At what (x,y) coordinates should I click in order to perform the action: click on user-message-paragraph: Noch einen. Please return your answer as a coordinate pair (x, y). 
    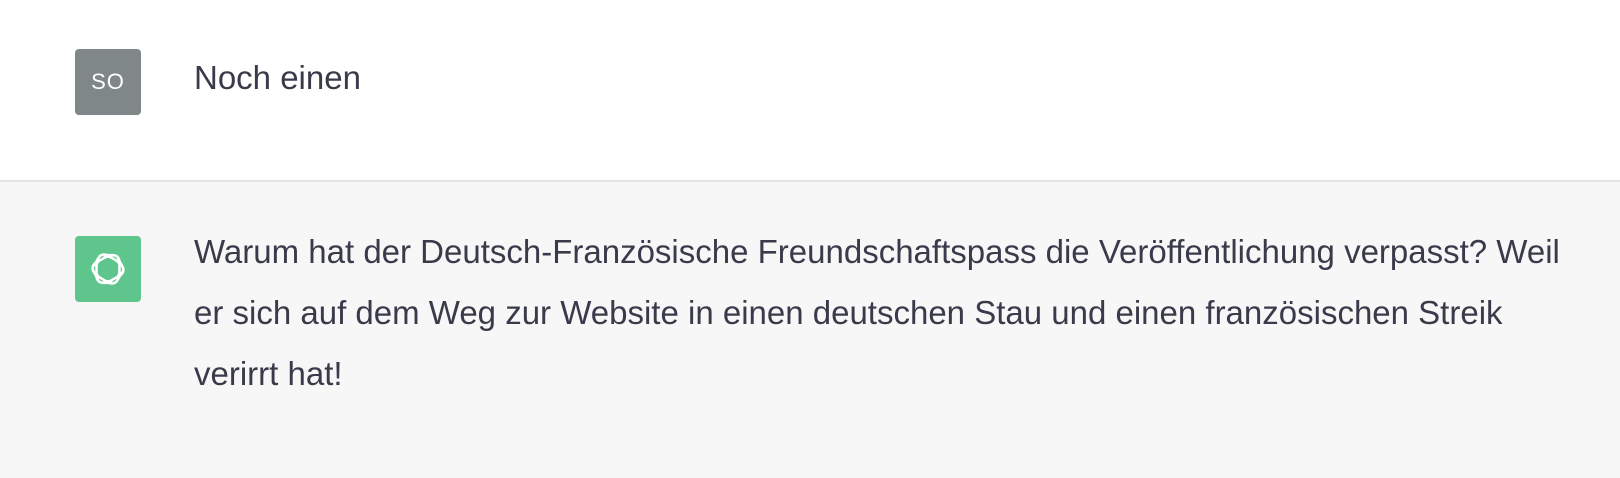
    Looking at the image, I should click on (277, 77).